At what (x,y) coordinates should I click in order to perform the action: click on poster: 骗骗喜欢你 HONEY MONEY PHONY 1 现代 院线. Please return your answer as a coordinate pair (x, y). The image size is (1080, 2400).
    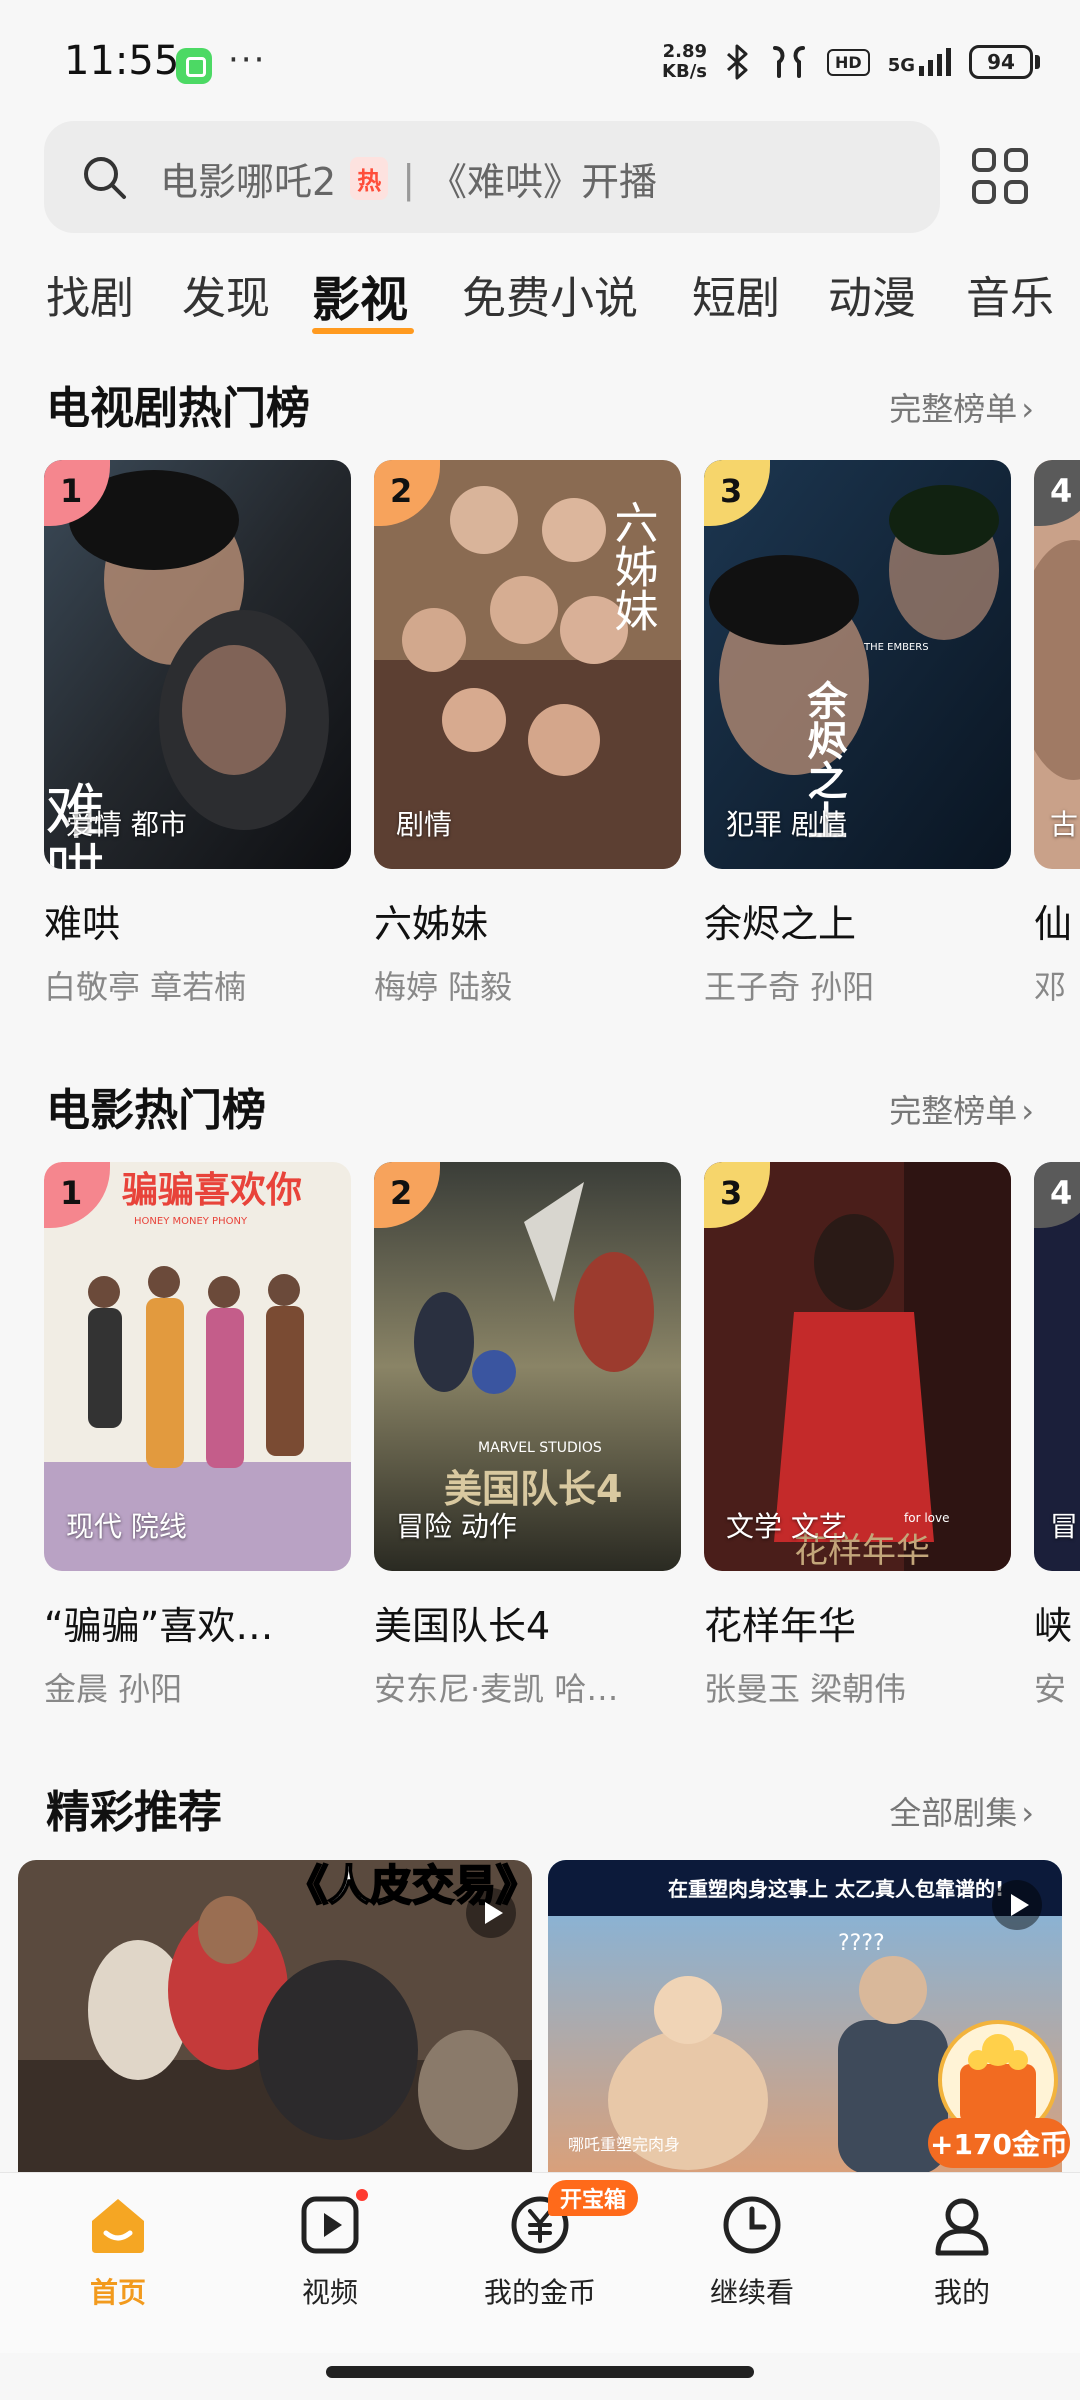
    Looking at the image, I should click on (197, 1366).